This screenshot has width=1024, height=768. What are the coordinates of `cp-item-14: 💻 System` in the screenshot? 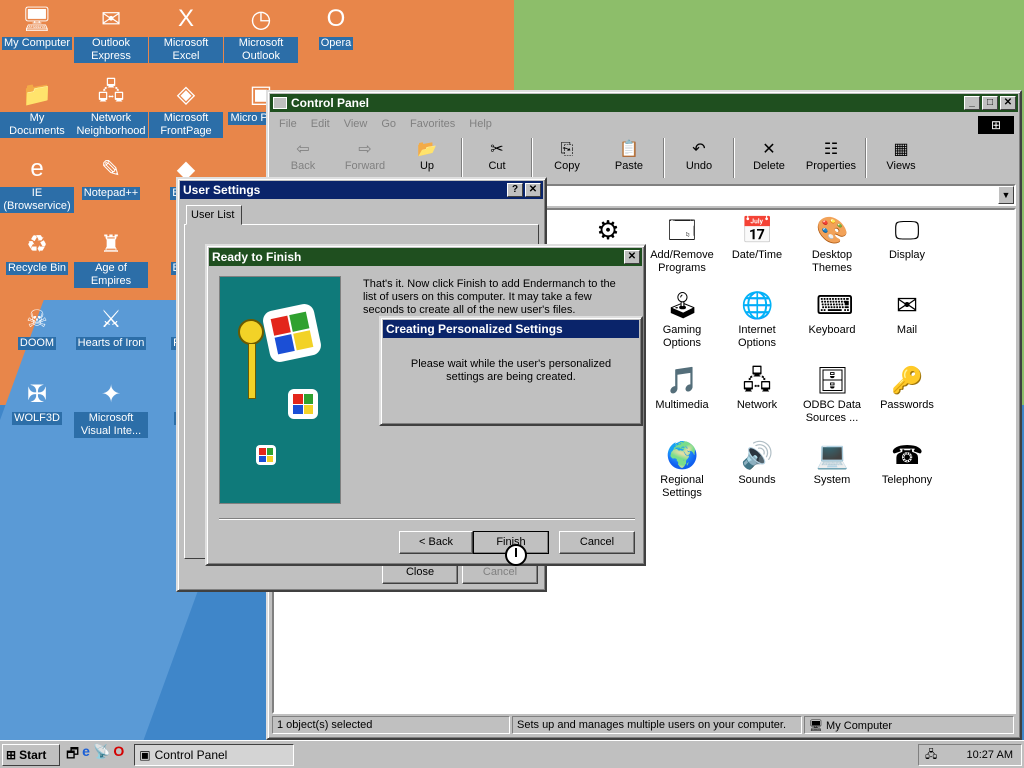 It's located at (832, 463).